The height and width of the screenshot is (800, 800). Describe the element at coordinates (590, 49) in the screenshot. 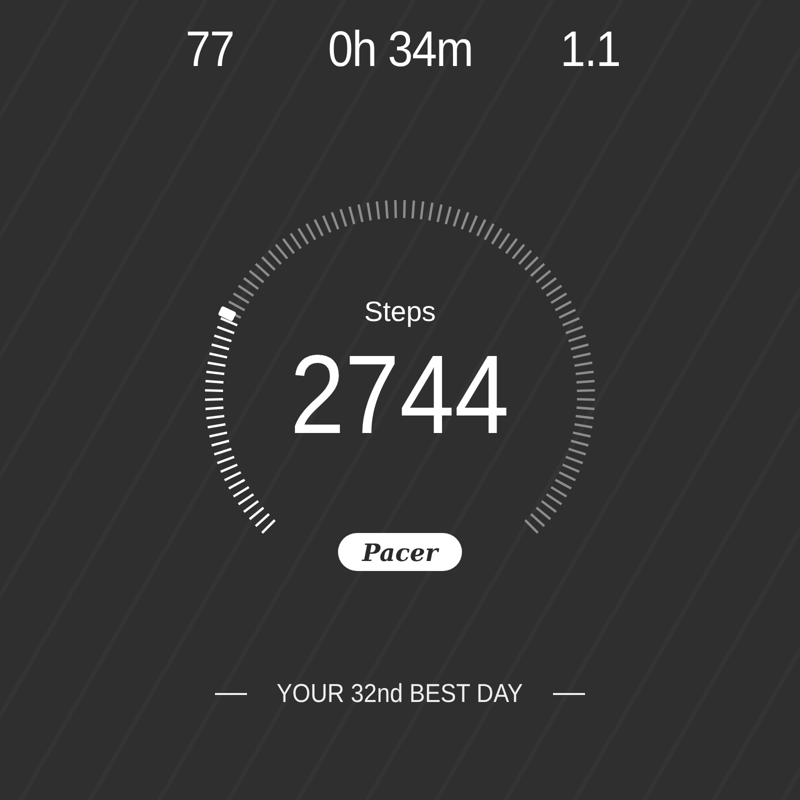

I see `stat-value: 1.1` at that location.